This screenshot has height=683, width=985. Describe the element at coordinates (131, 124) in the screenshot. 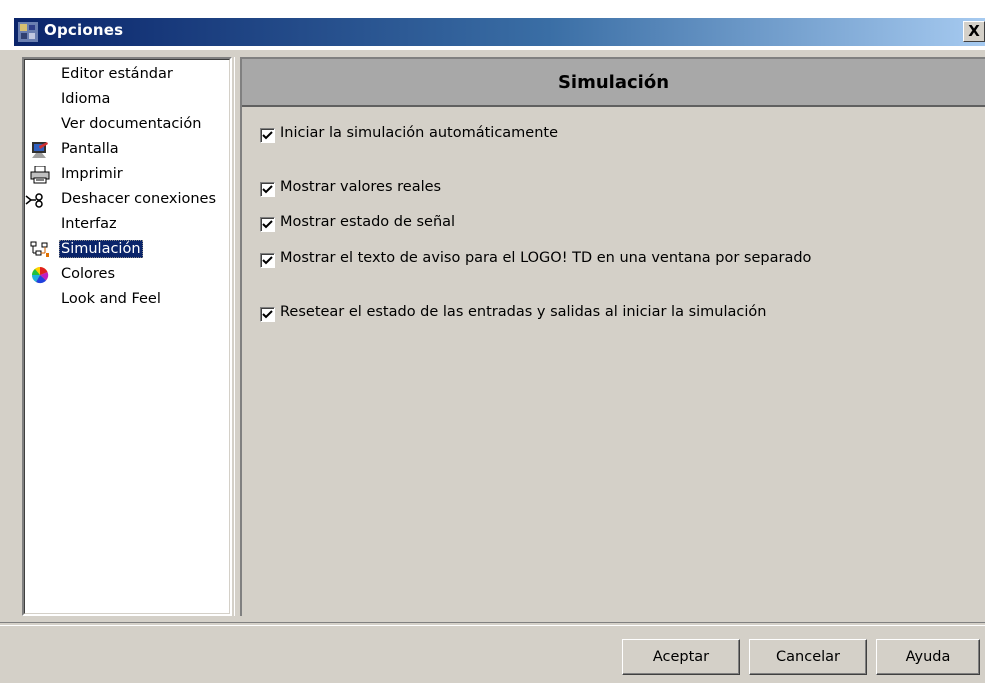

I see `tree-item-label: Ver documentación` at that location.